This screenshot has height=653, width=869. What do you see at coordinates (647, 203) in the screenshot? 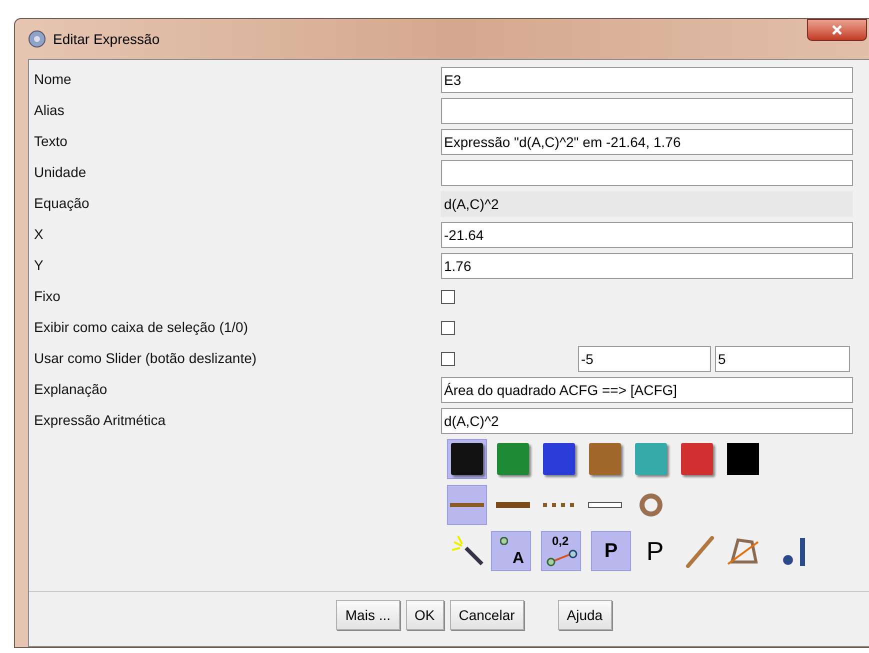
I see `readonly-field: d(A,C)^2` at bounding box center [647, 203].